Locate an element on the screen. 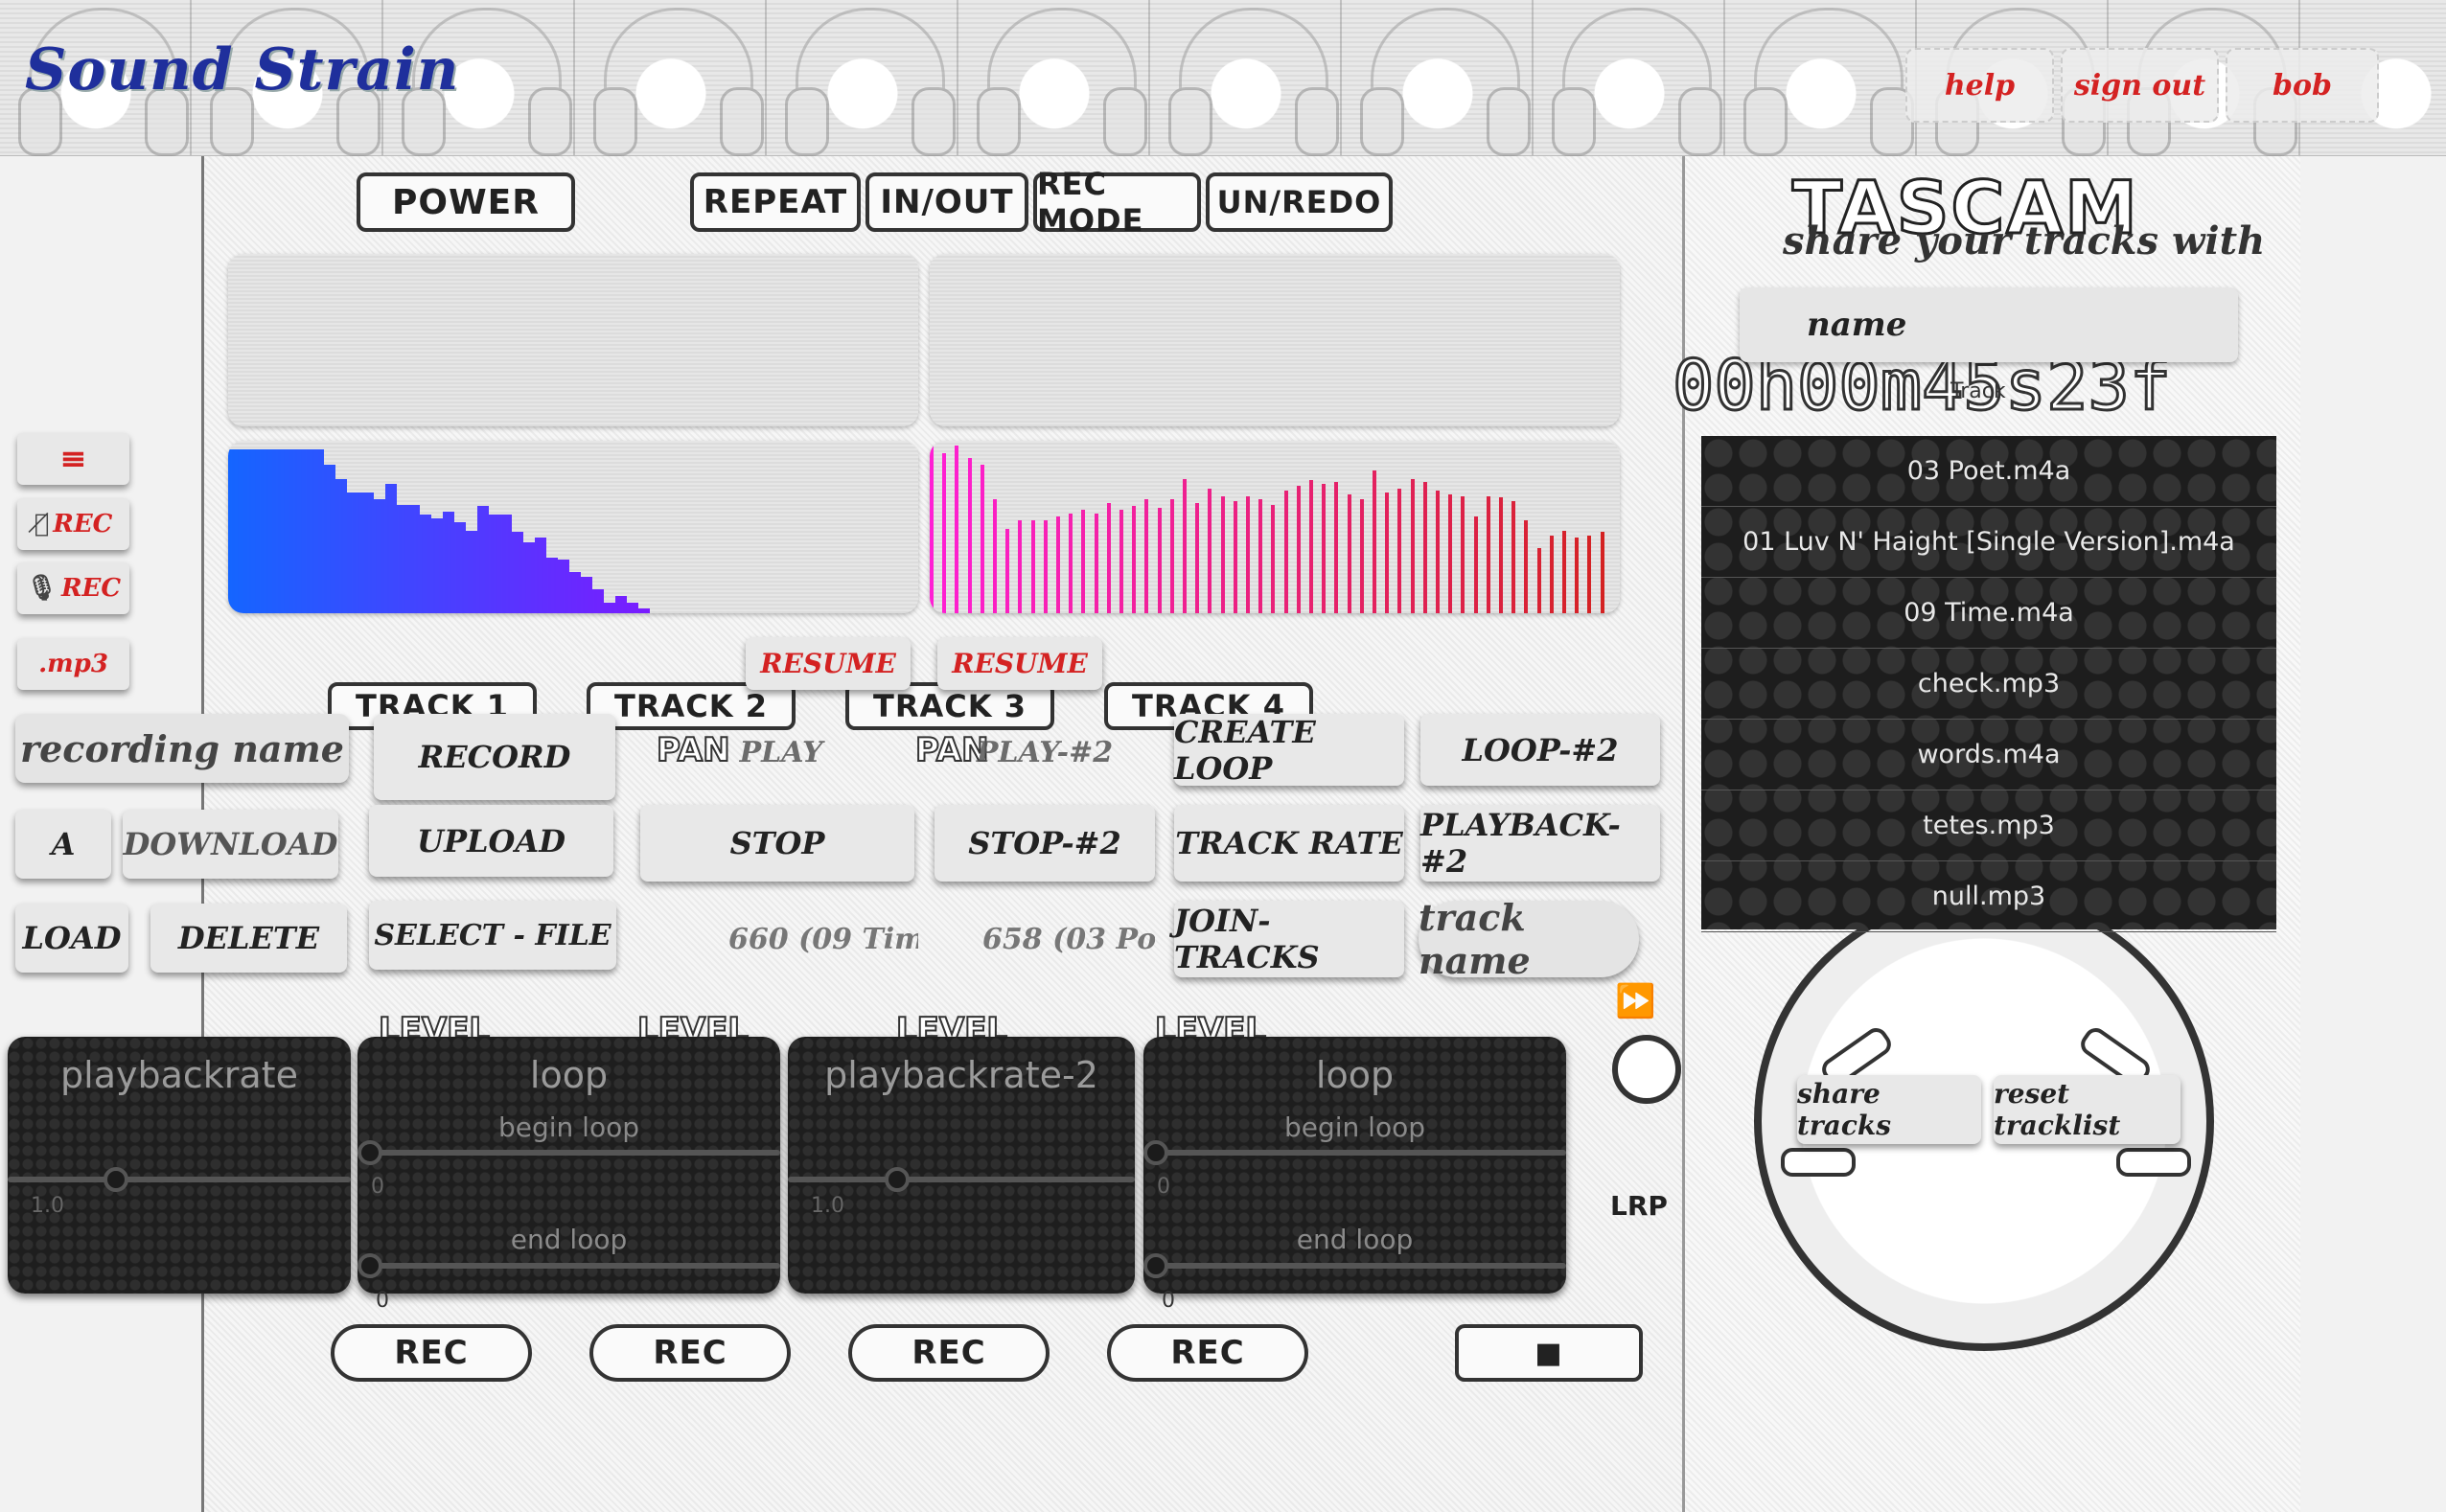 Image resolution: width=2446 pixels, height=1512 pixels. device-power-label: POWER is located at coordinates (466, 202).